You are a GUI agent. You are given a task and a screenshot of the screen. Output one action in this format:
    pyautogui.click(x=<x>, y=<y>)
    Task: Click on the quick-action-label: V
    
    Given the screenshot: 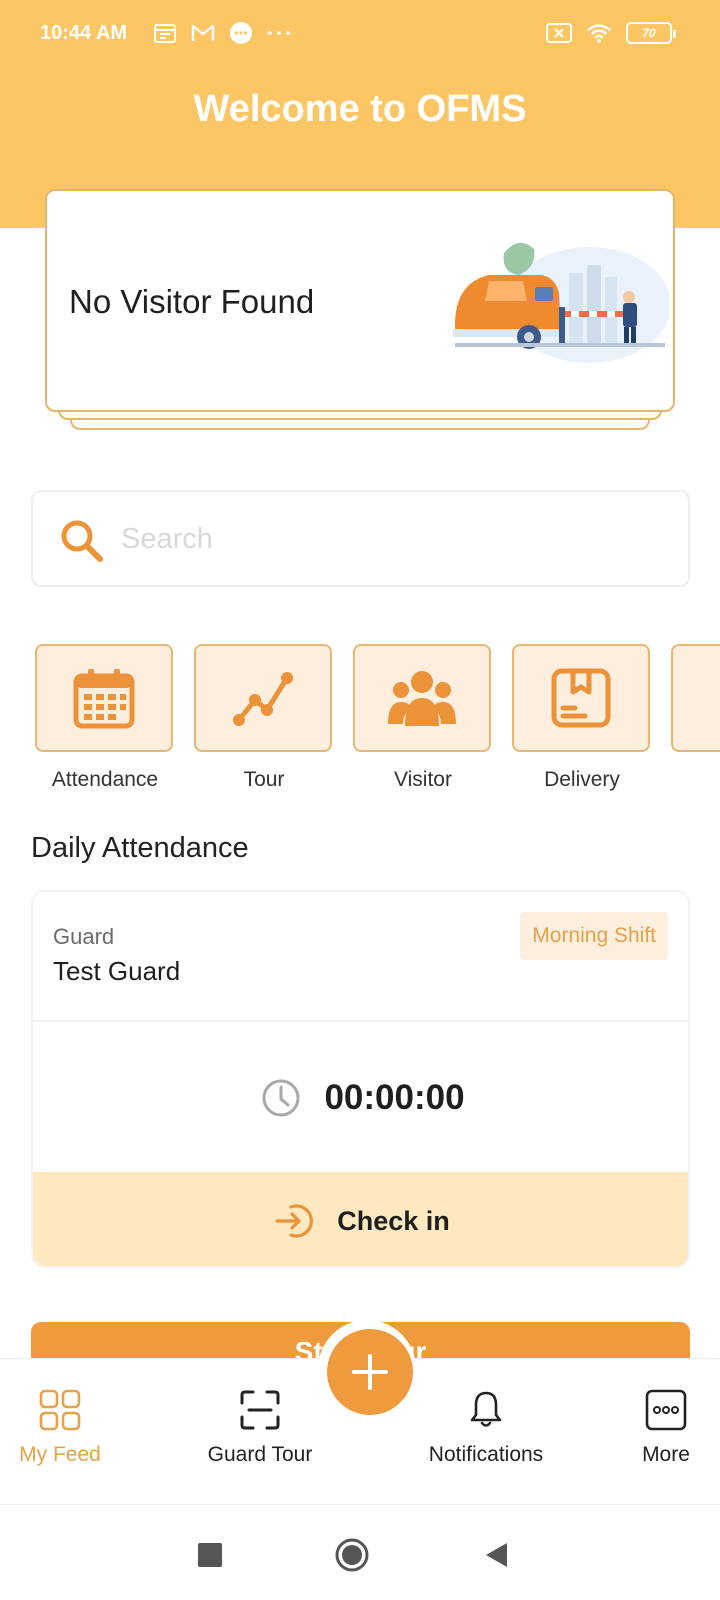 What is the action you would take?
    pyautogui.click(x=695, y=780)
    